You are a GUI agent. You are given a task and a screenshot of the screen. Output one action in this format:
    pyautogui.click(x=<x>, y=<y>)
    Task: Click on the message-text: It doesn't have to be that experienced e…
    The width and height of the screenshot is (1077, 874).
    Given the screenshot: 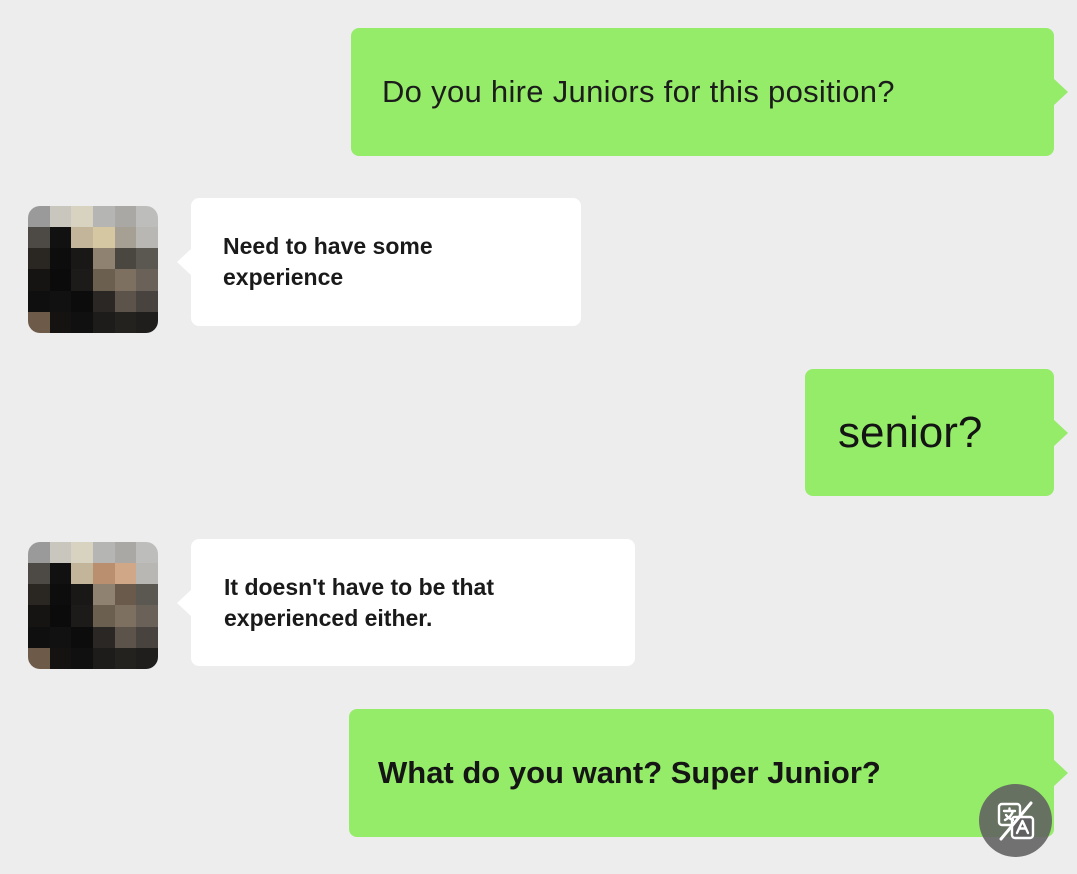 What is the action you would take?
    pyautogui.click(x=359, y=602)
    